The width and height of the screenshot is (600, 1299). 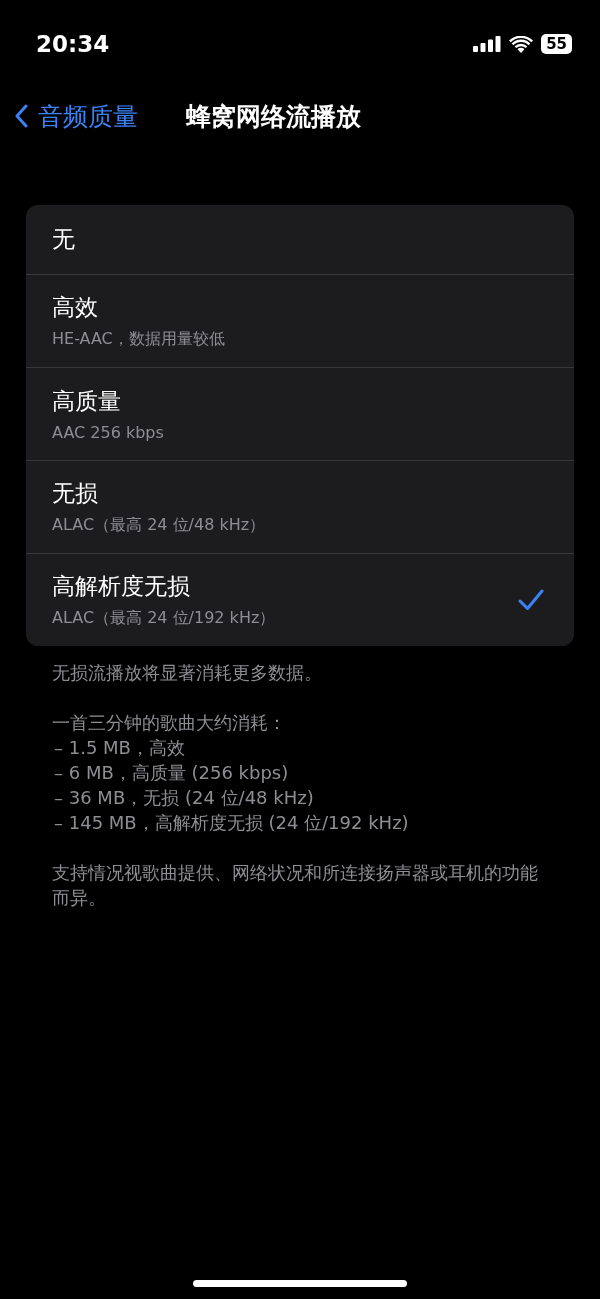 I want to click on page-title: 蜂窝网络流播放, so click(x=273, y=116).